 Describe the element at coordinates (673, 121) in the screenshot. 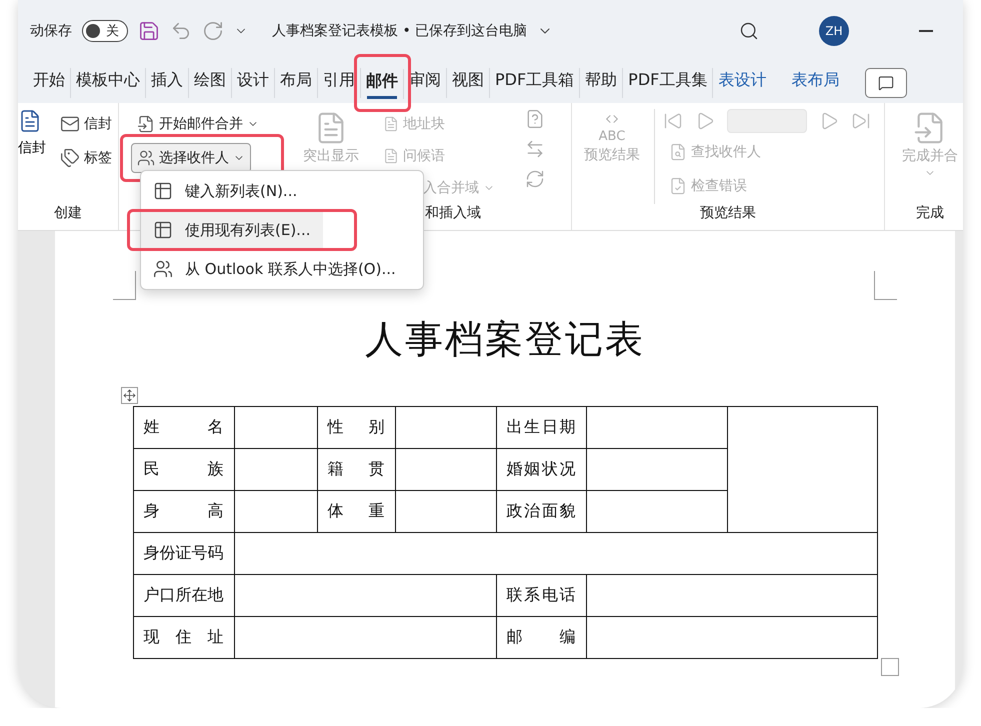

I see `first-record-icon` at that location.